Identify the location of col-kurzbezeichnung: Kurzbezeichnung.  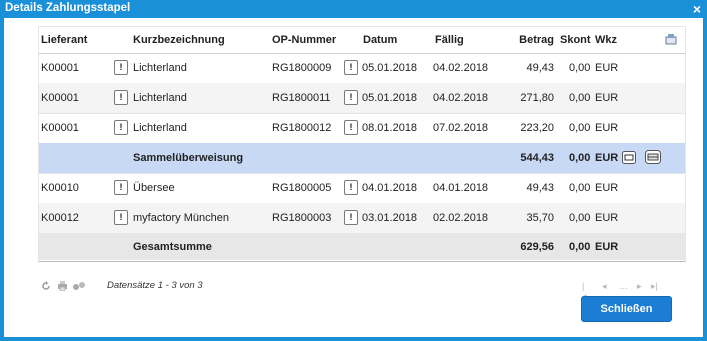
(179, 40).